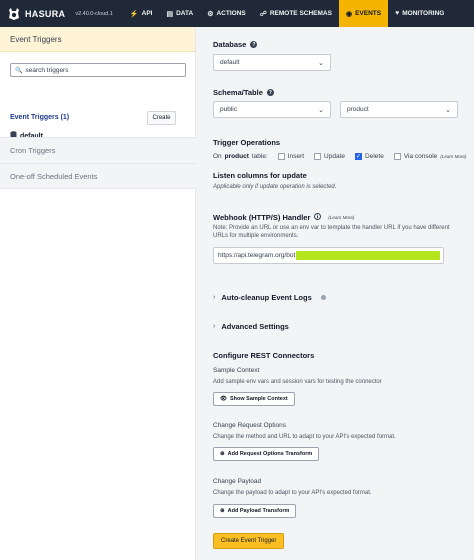 The image size is (474, 560). I want to click on webhook-label: Webhook (HTTP/S) Handler (Learn More), so click(284, 217).